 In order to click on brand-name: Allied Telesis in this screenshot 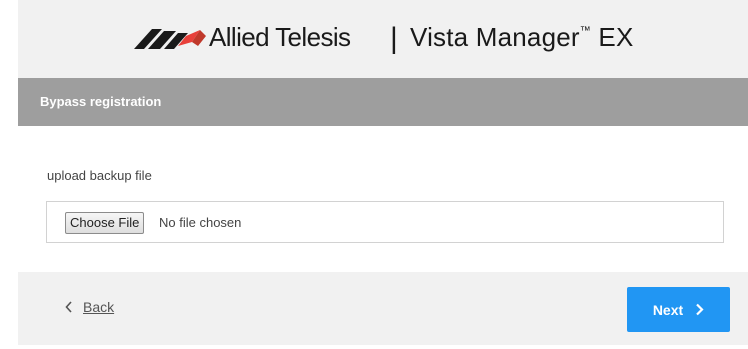, I will do `click(280, 37)`.